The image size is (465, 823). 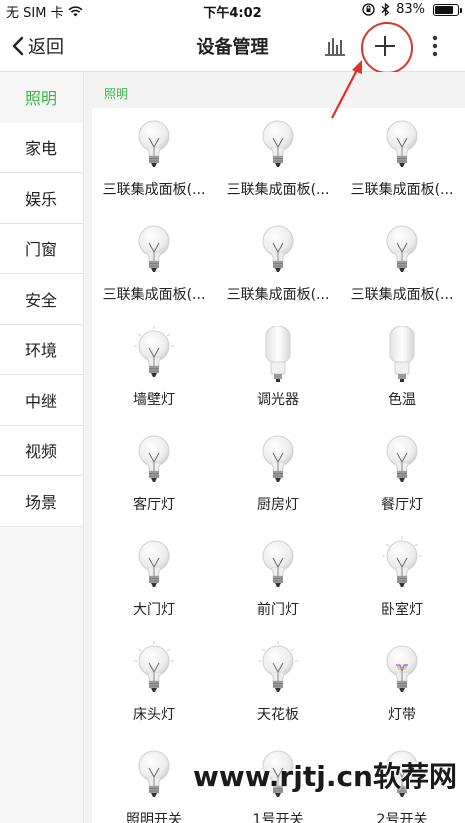 What do you see at coordinates (154, 715) in the screenshot?
I see `device-label: 床头灯` at bounding box center [154, 715].